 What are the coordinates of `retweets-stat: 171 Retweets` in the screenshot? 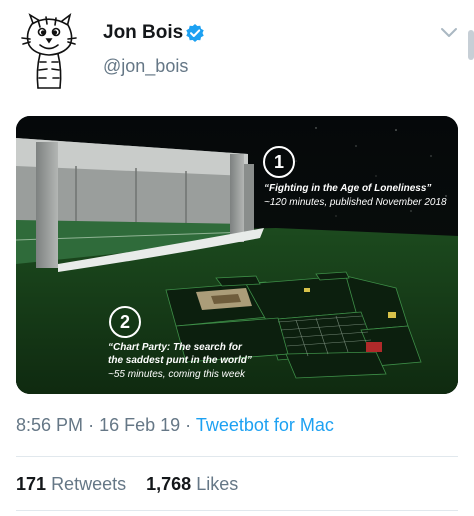 It's located at (73, 484).